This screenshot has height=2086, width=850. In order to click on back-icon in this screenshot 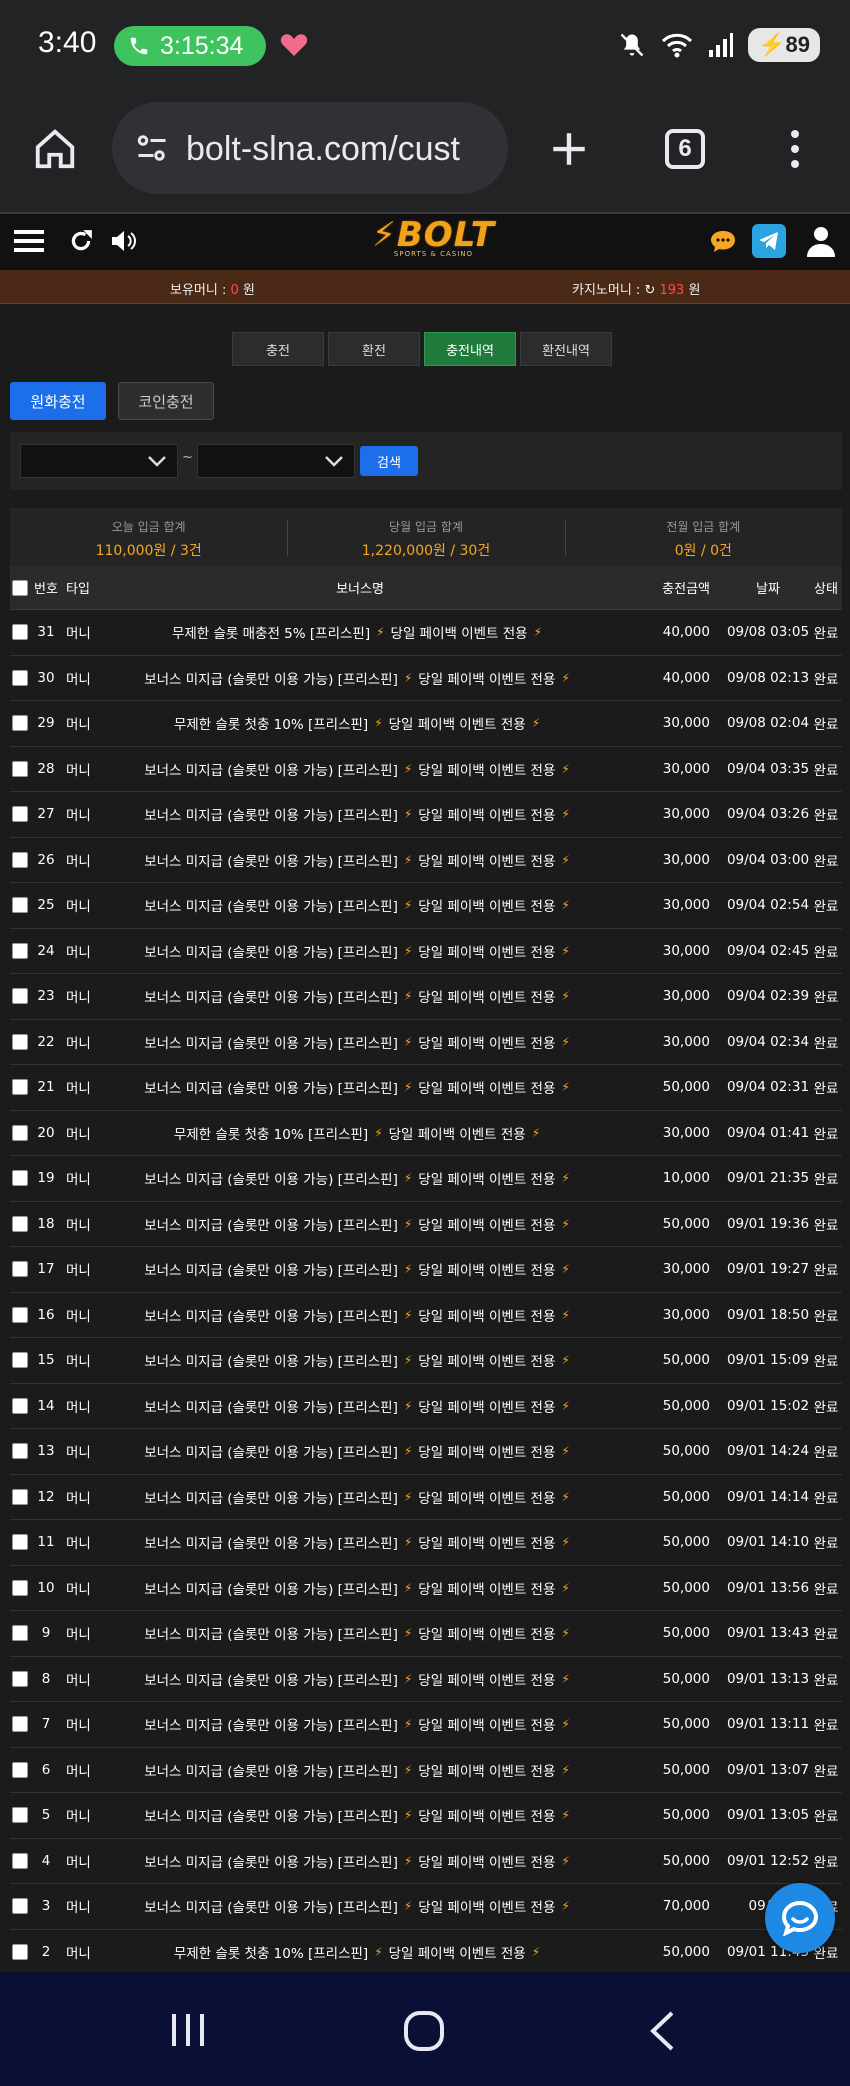, I will do `click(662, 2031)`.